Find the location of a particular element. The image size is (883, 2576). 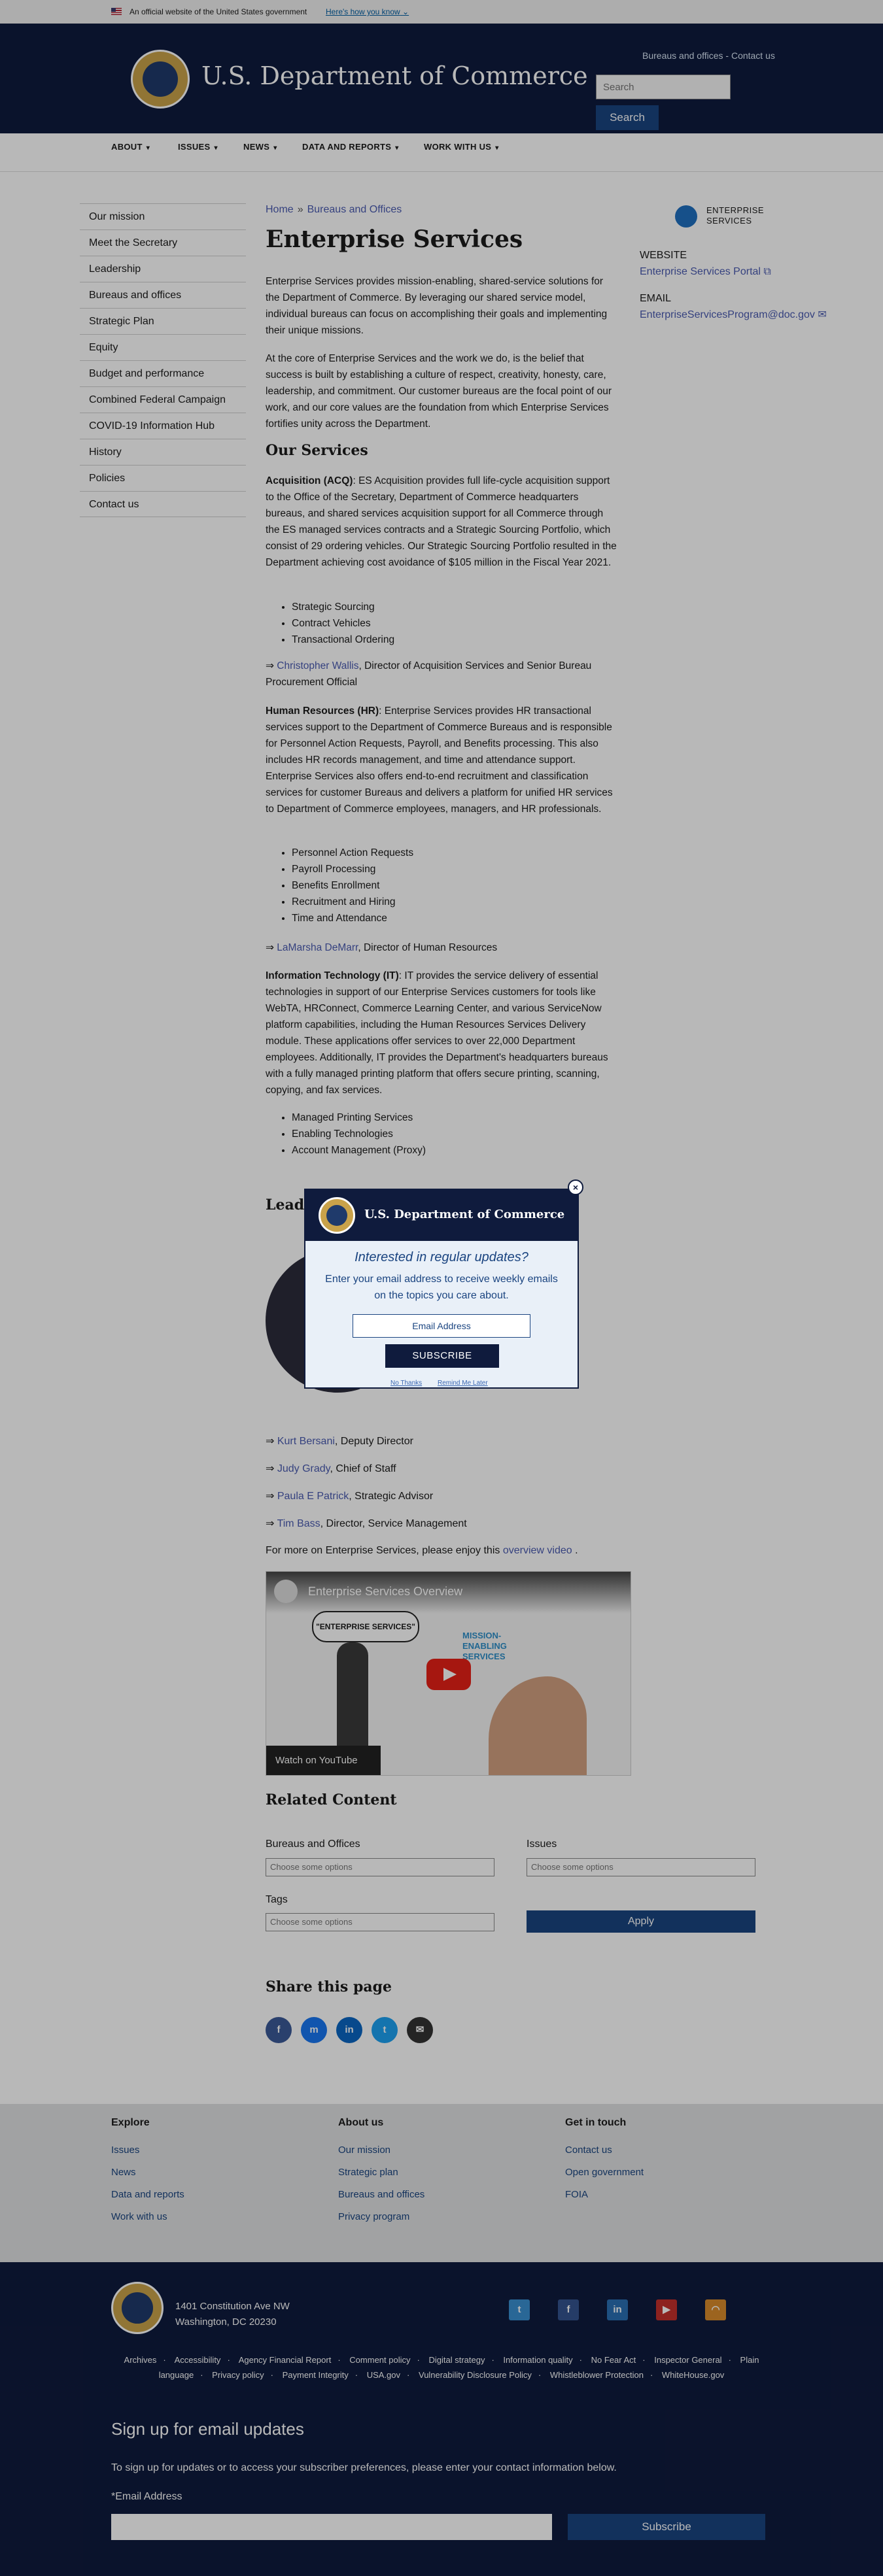

modal-email-input: Email Address is located at coordinates (441, 1326).